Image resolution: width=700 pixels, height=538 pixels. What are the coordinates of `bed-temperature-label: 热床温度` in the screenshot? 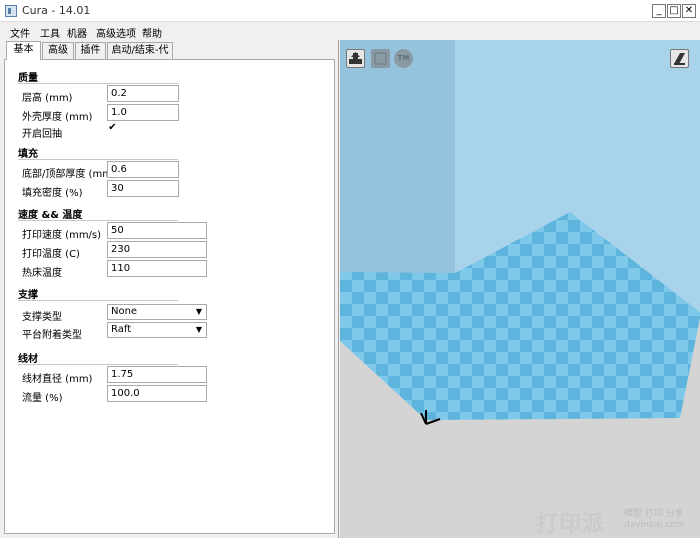 It's located at (42, 273).